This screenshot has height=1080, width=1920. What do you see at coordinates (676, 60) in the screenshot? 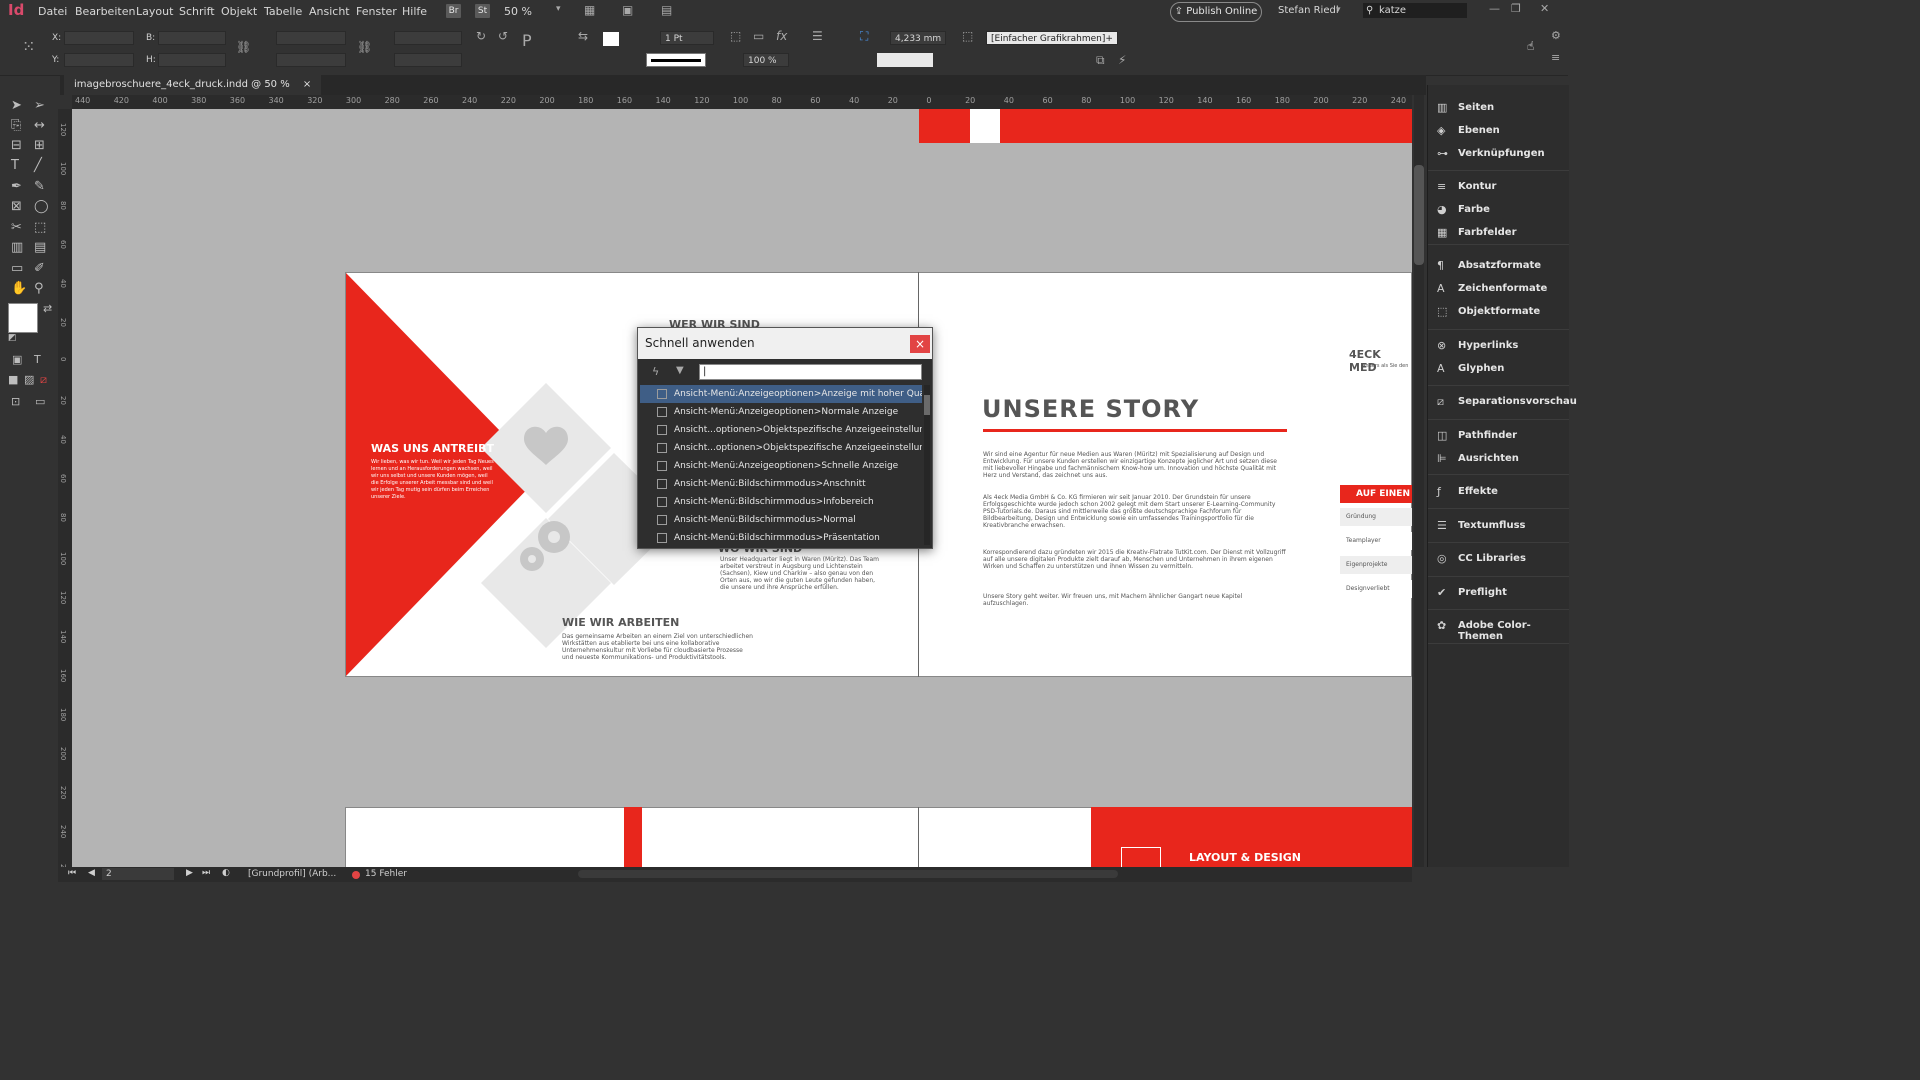
I see `stroke-type-select` at bounding box center [676, 60].